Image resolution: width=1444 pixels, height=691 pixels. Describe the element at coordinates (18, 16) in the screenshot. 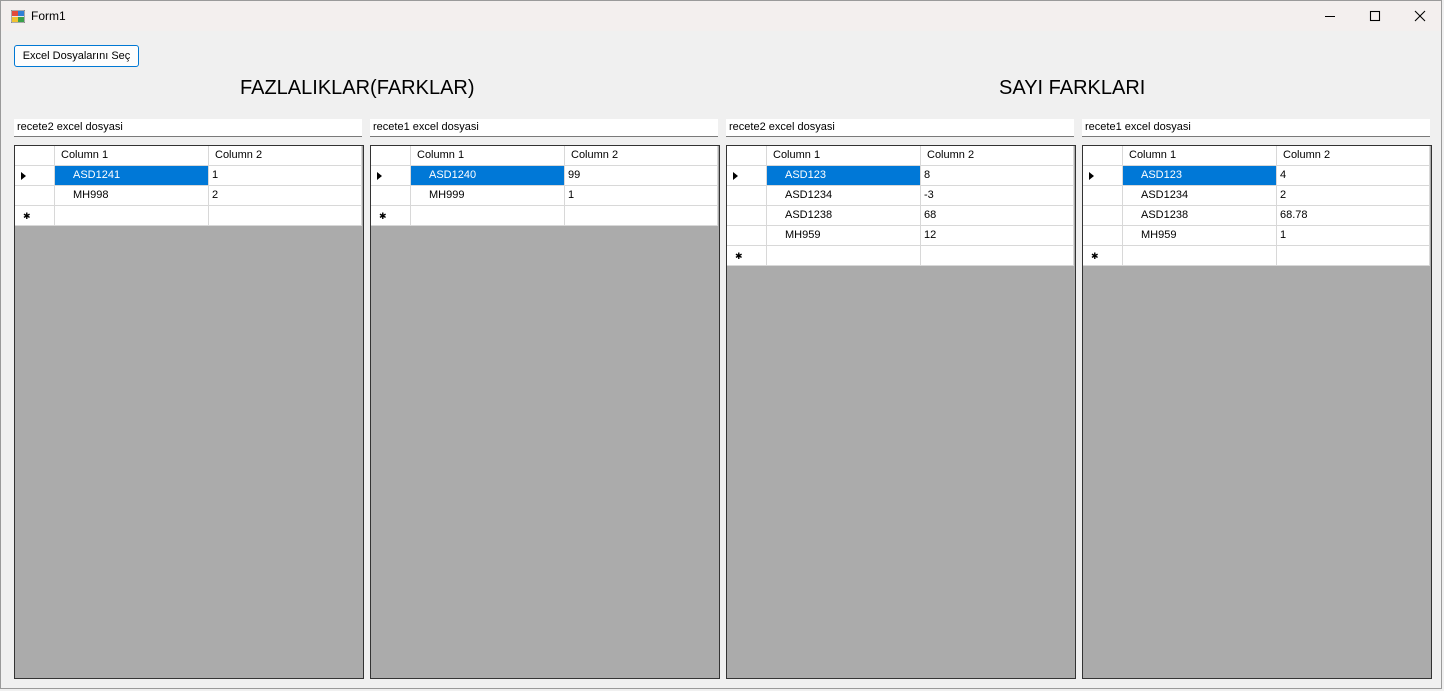

I see `app-icon` at that location.